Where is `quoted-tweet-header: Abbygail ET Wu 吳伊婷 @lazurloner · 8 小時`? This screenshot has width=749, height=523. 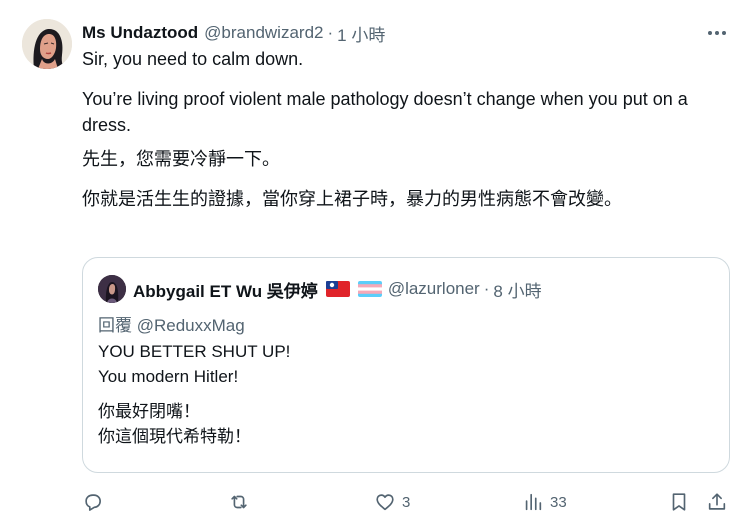 quoted-tweet-header: Abbygail ET Wu 吳伊婷 @lazurloner · 8 小時 is located at coordinates (337, 289).